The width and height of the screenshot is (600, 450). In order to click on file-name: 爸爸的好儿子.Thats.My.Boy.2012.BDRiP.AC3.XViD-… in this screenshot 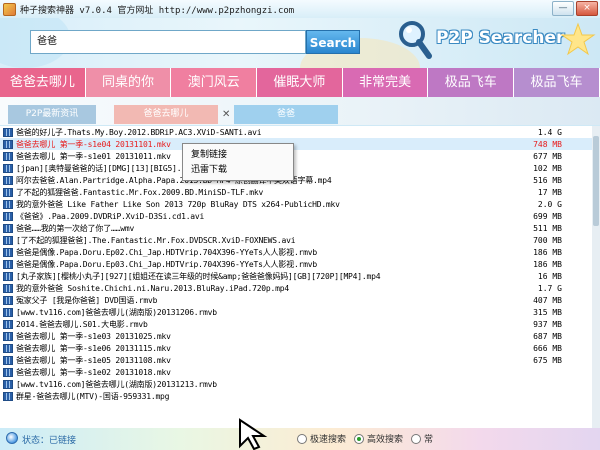, I will do `click(139, 132)`.